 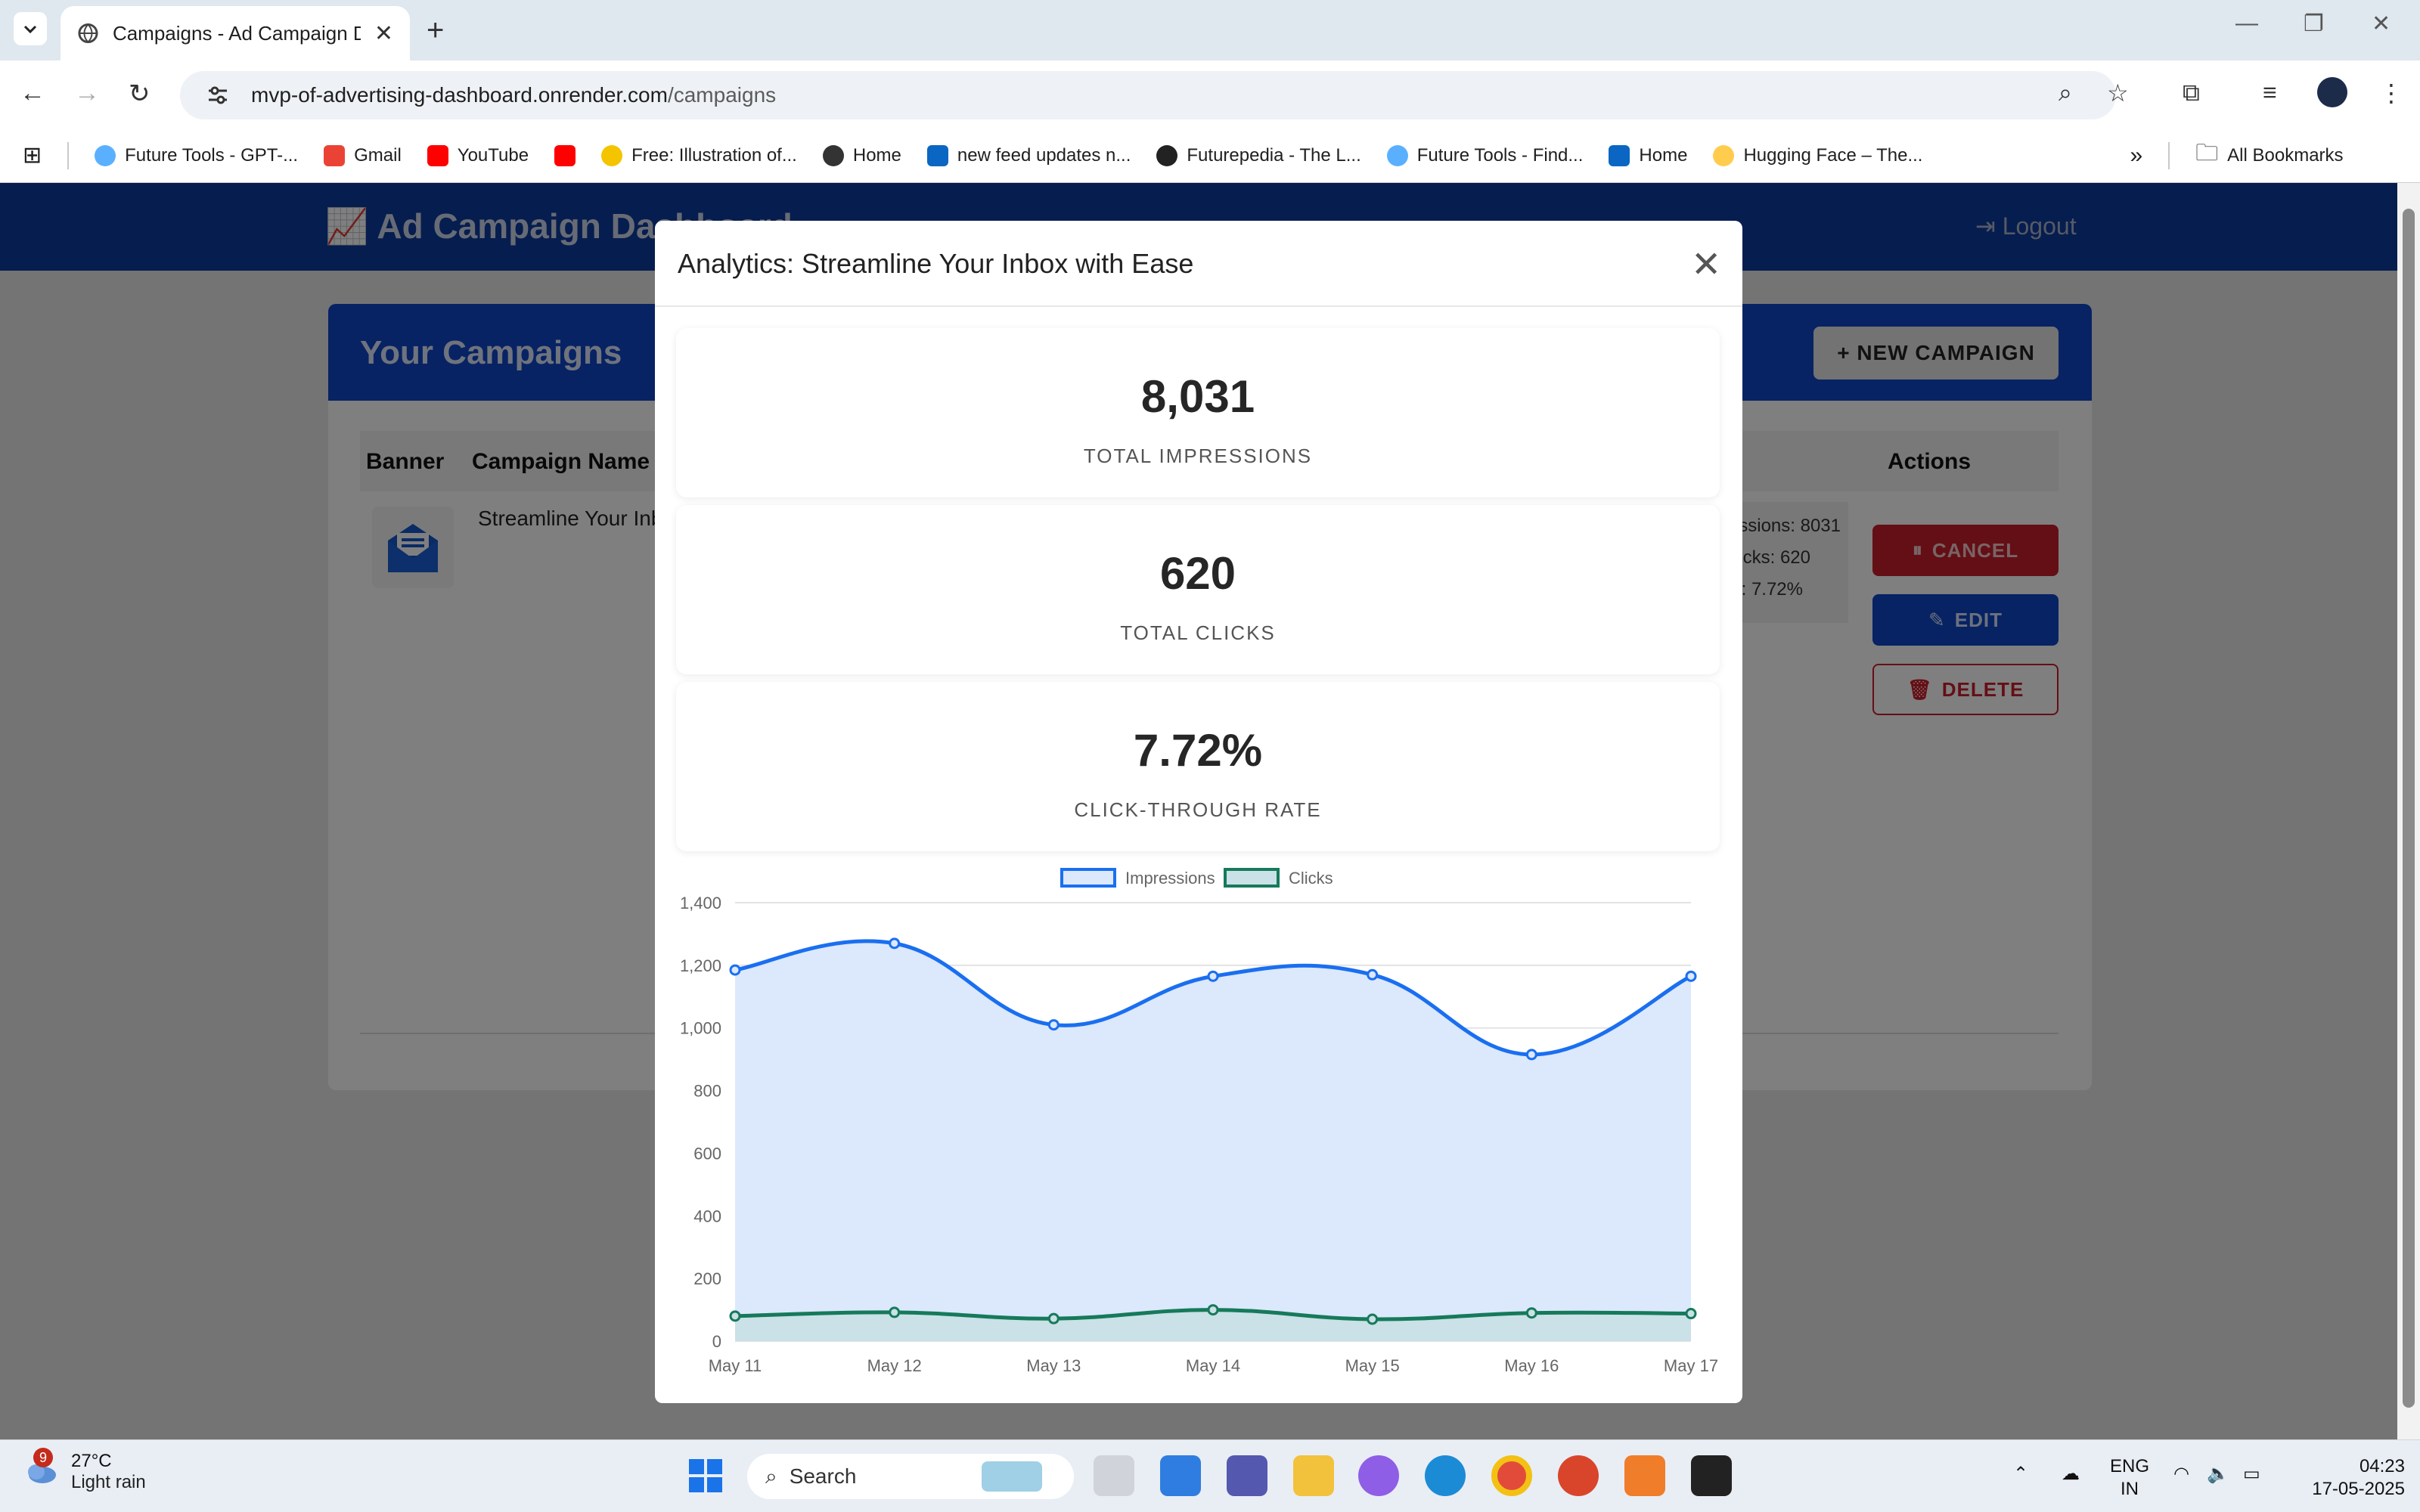 I want to click on globe-icon, so click(x=88, y=34).